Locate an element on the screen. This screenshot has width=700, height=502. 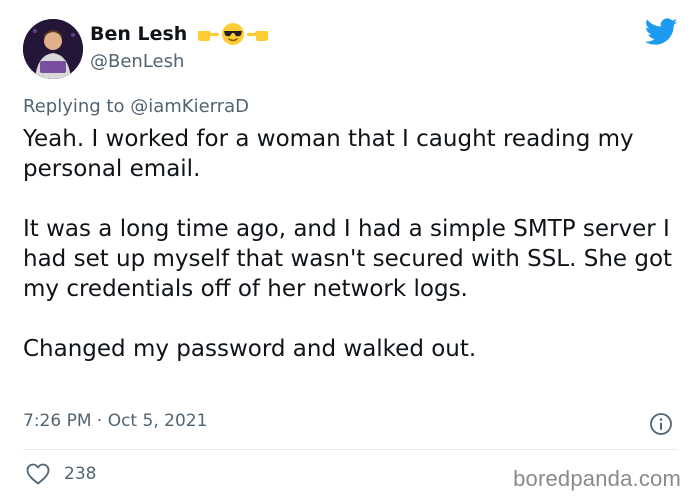
divider is located at coordinates (350, 449).